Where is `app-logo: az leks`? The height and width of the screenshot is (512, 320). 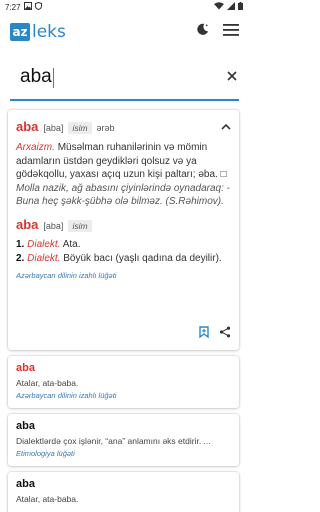 app-logo: az leks is located at coordinates (38, 32).